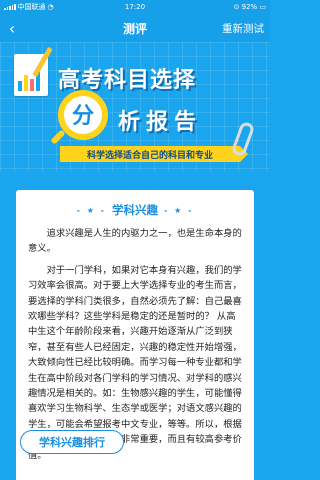 The image size is (320, 480). Describe the element at coordinates (127, 80) in the screenshot. I see `hero-title: 高考科目选择` at that location.